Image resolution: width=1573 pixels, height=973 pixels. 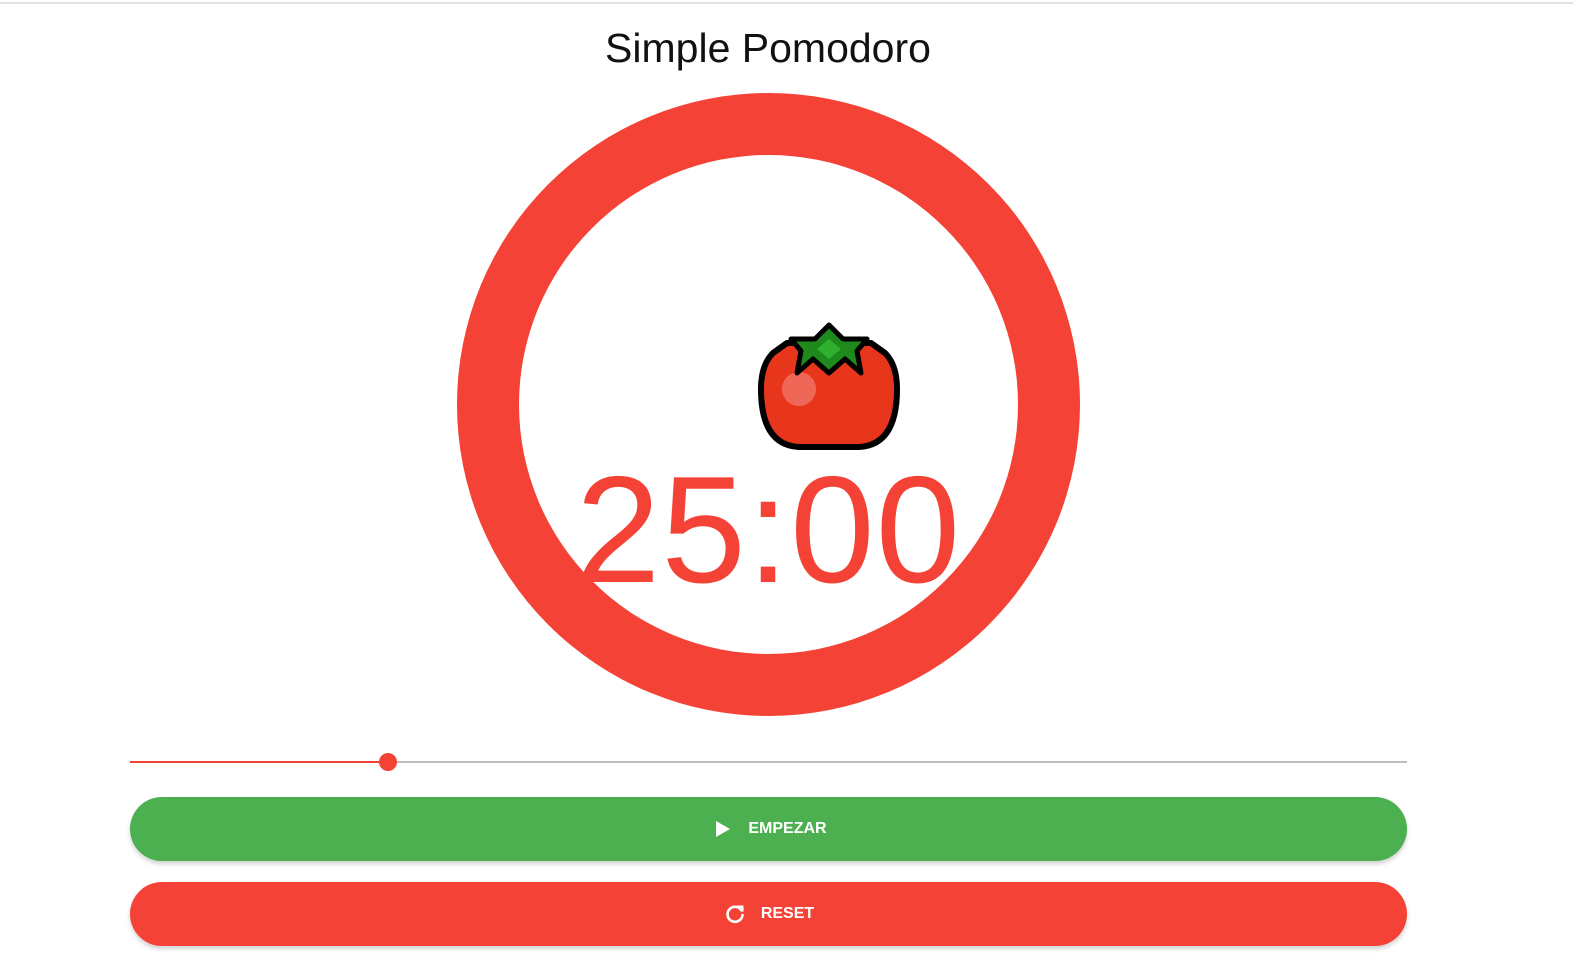 I want to click on progress-slider, so click(x=768, y=762).